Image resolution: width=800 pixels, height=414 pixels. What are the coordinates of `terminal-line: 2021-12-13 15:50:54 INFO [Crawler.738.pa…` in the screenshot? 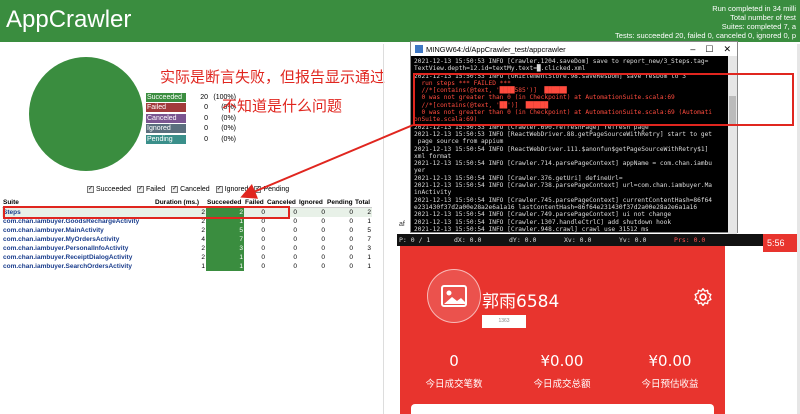 It's located at (563, 186).